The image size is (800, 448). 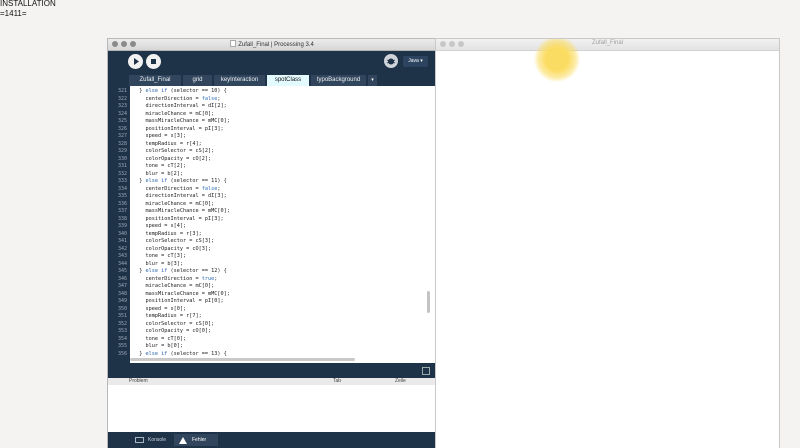 What do you see at coordinates (122, 271) in the screenshot?
I see `line-number: 345` at bounding box center [122, 271].